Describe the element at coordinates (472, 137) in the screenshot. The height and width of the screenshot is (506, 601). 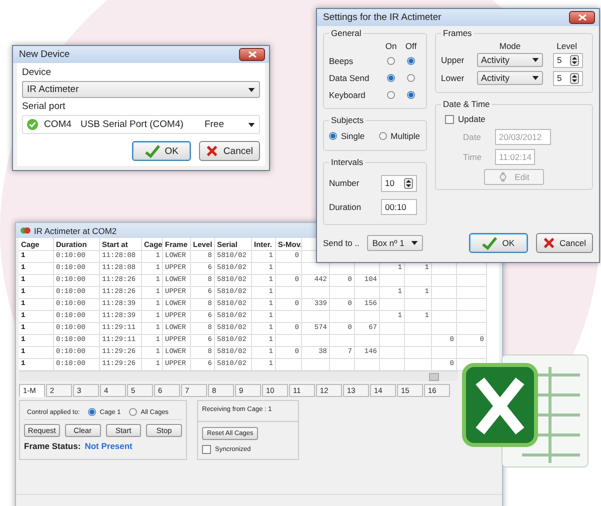
I see `field-label: Date` at that location.